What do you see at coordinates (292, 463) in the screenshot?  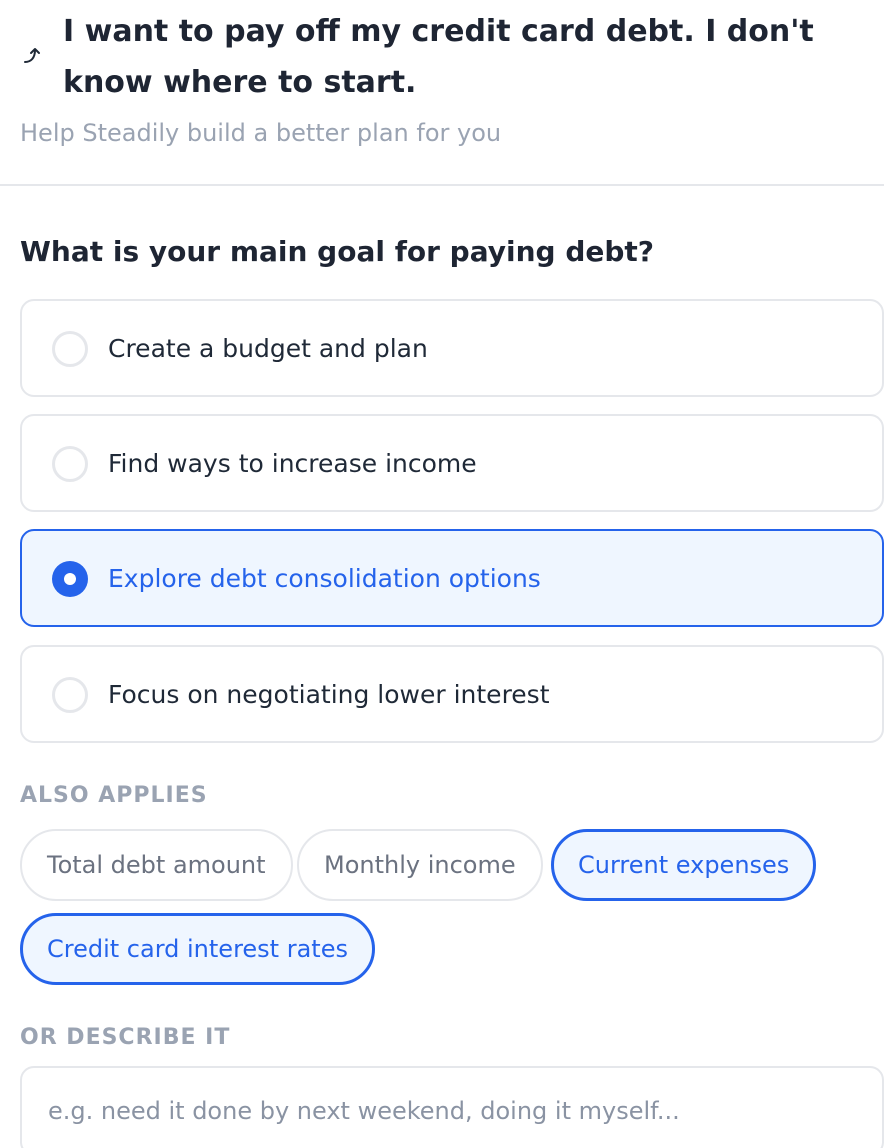 I see `goal-option-label: Find ways to increase income` at bounding box center [292, 463].